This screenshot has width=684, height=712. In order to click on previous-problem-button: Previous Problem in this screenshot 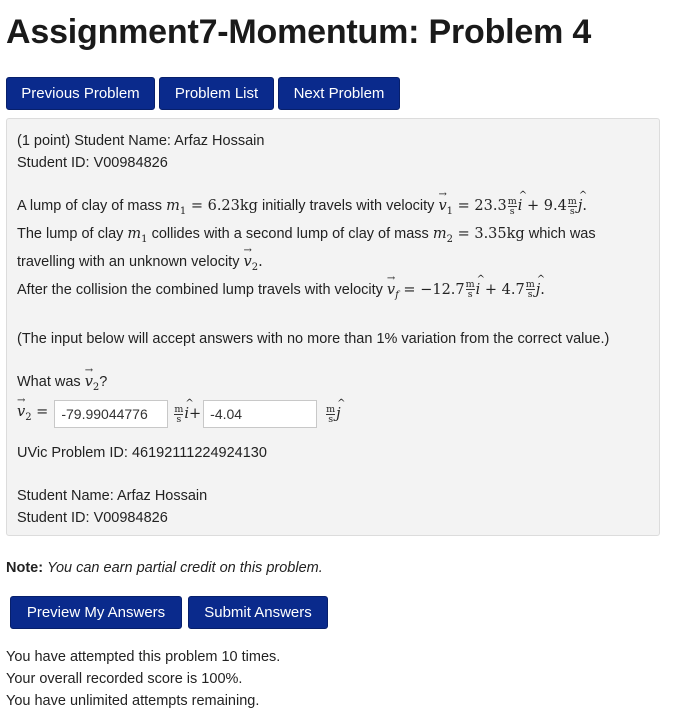, I will do `click(80, 93)`.